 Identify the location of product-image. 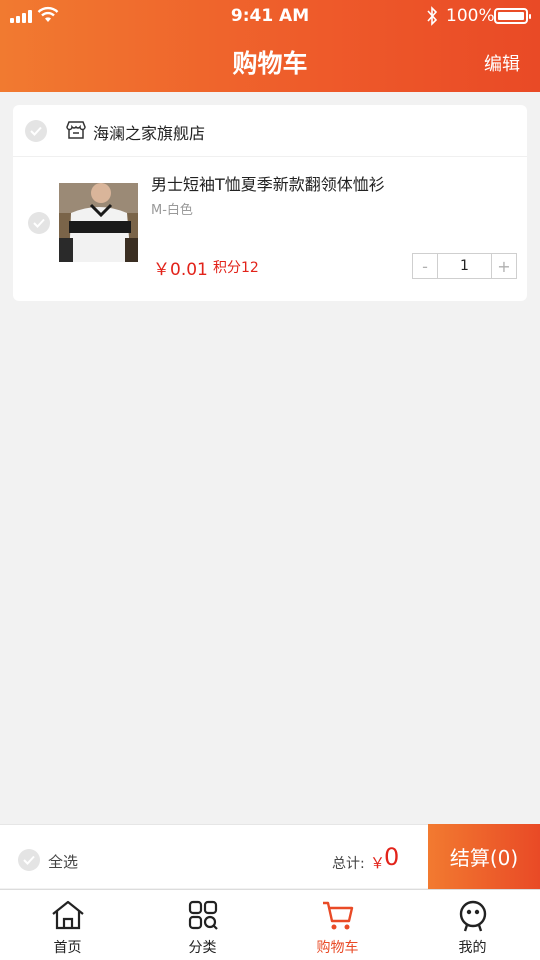
(98, 222).